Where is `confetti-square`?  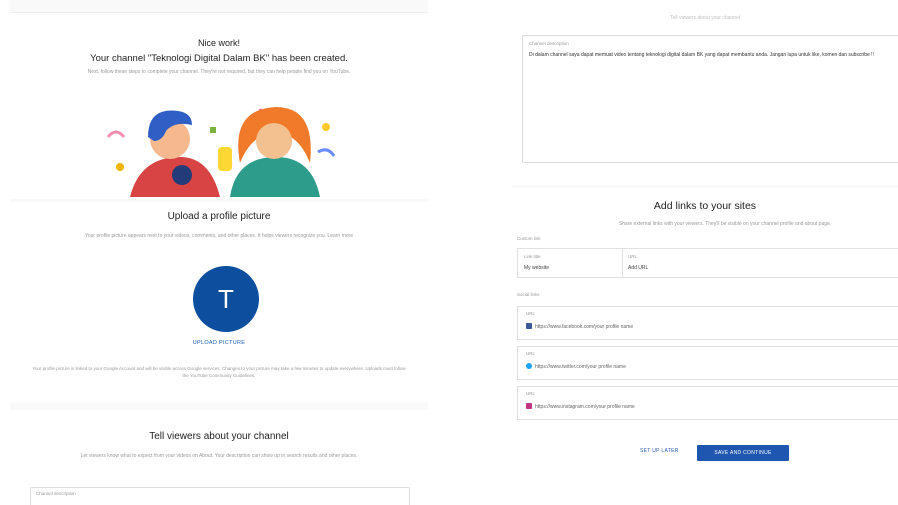 confetti-square is located at coordinates (213, 130).